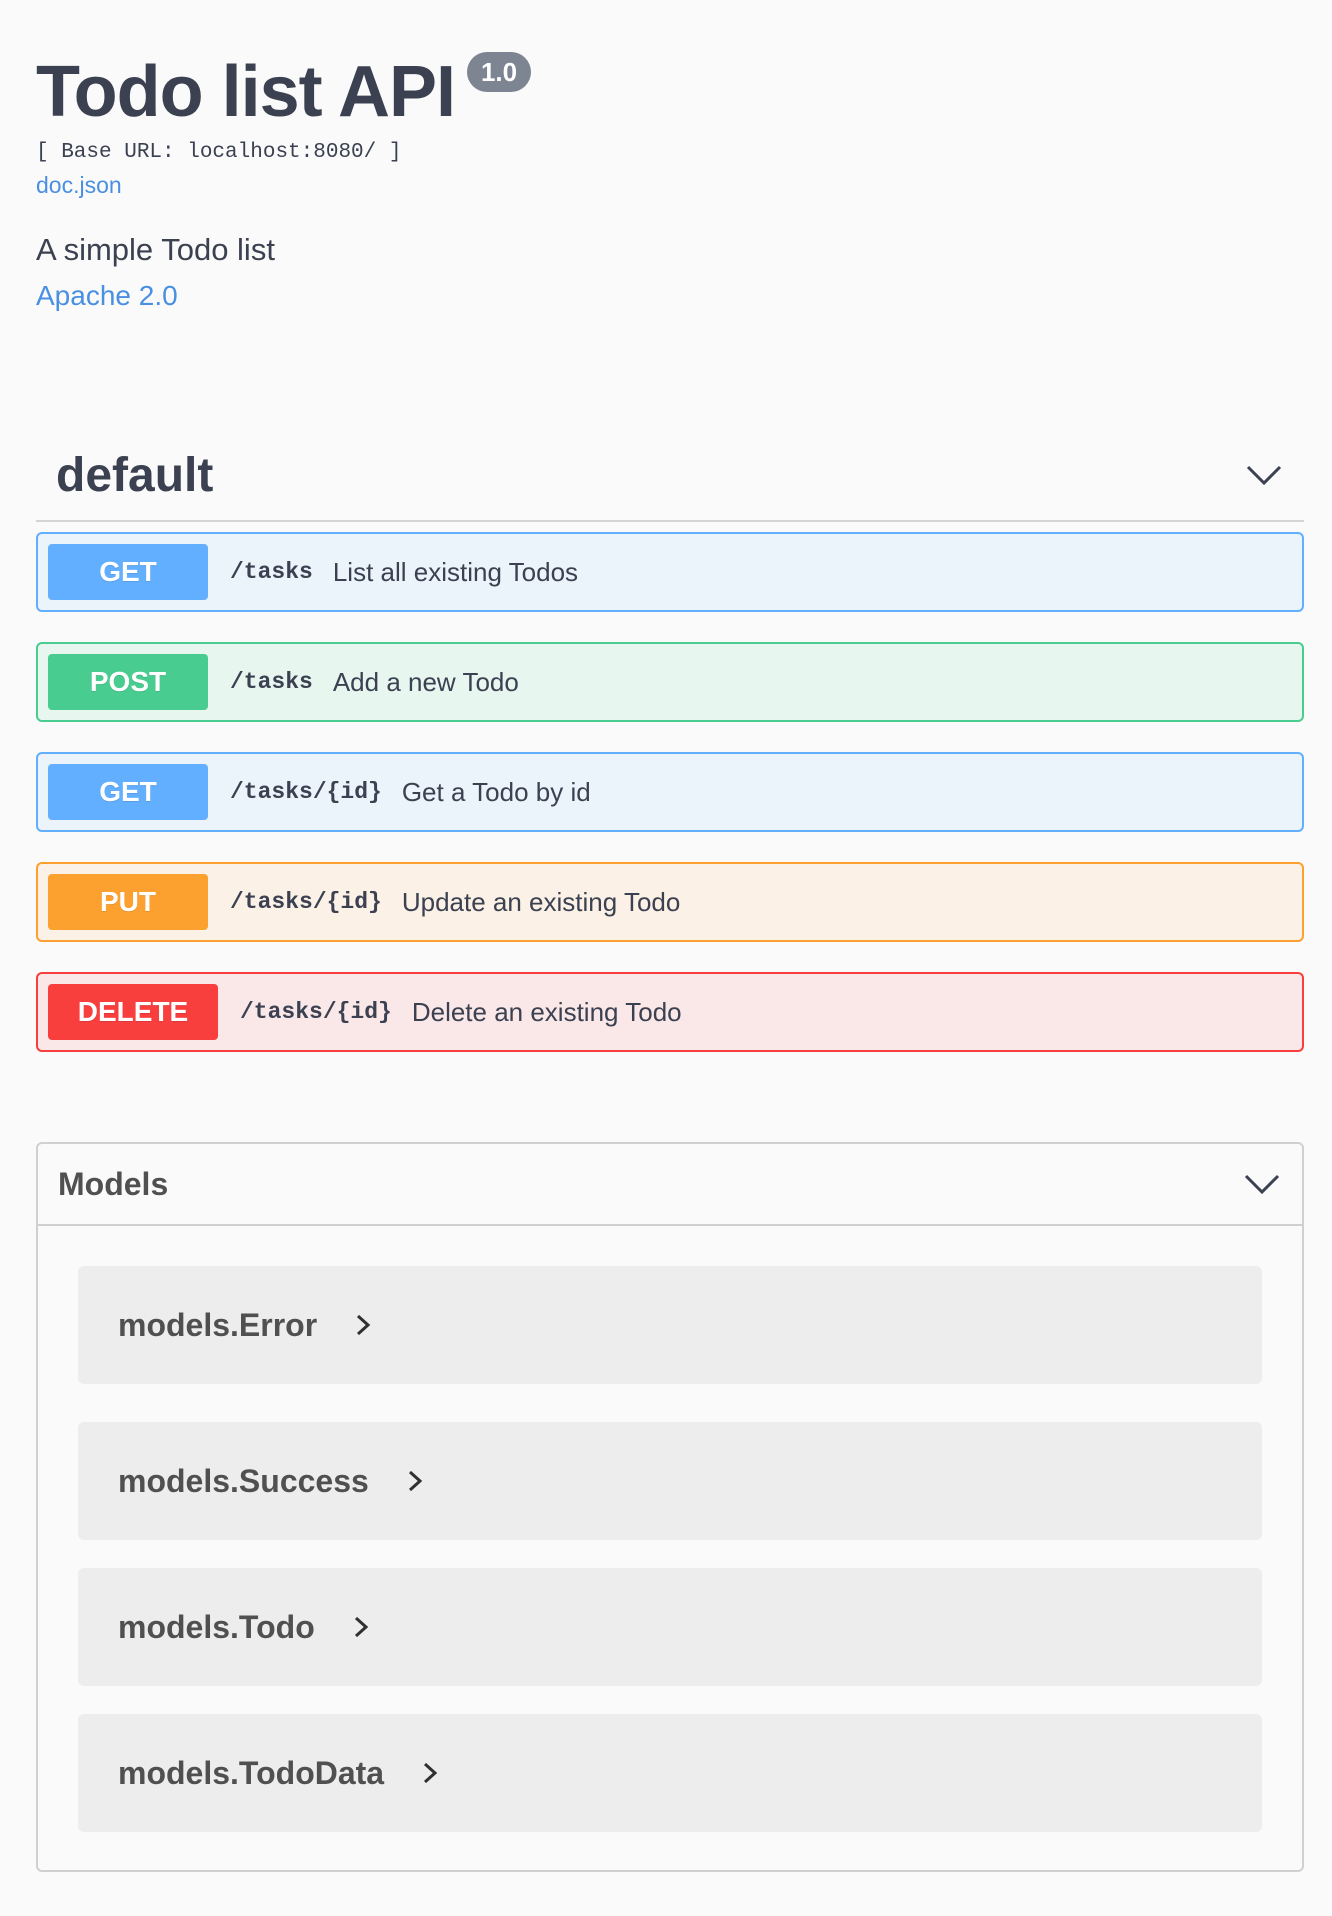 The height and width of the screenshot is (1916, 1332). I want to click on version-badge: 1.0, so click(499, 72).